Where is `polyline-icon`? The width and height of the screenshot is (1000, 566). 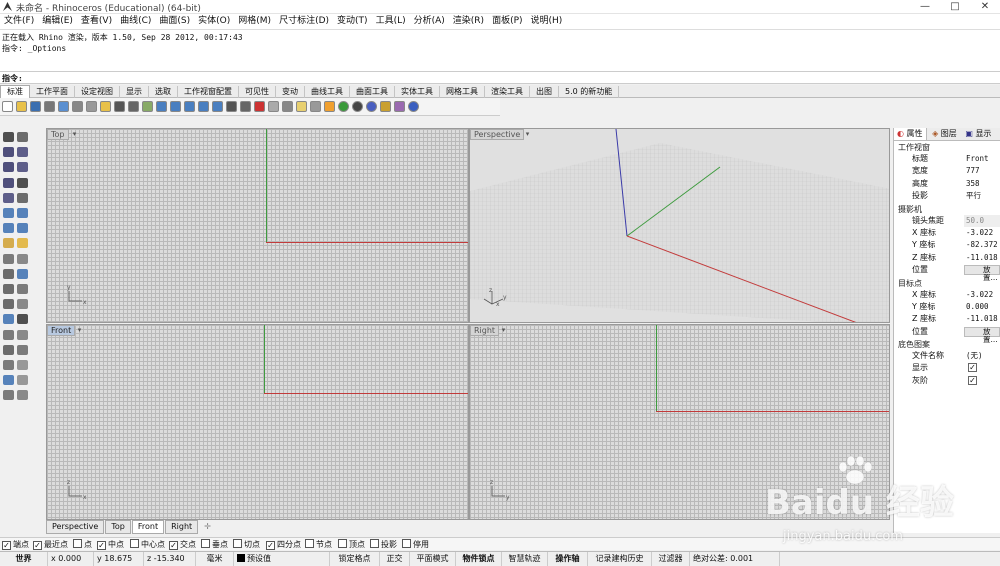
polyline-icon is located at coordinates (8, 152).